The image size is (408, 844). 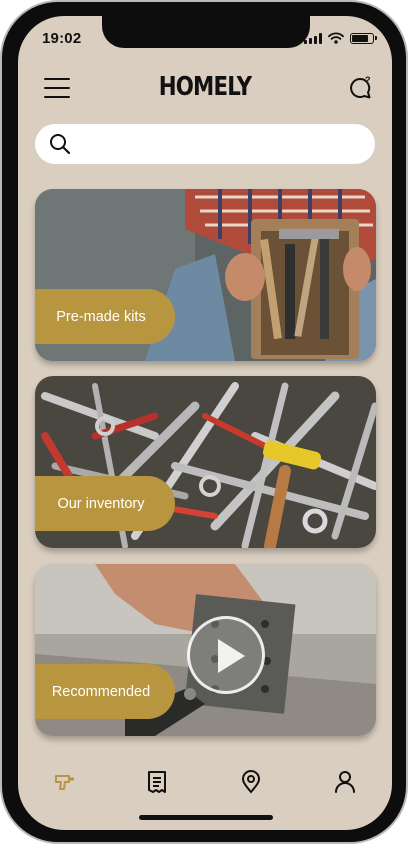 What do you see at coordinates (206, 817) in the screenshot?
I see `home-indicator` at bounding box center [206, 817].